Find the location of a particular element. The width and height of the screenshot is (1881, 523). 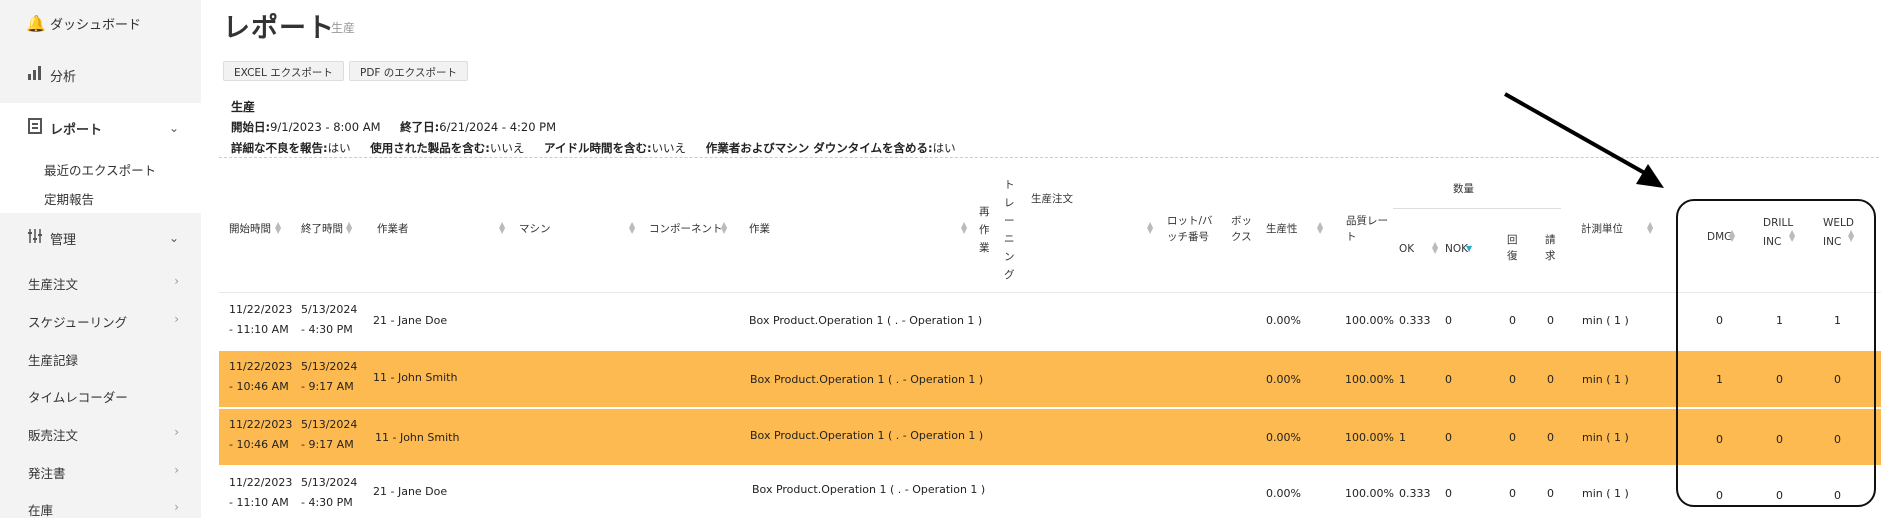

annotation-arrow-icon is located at coordinates (1584, 140).